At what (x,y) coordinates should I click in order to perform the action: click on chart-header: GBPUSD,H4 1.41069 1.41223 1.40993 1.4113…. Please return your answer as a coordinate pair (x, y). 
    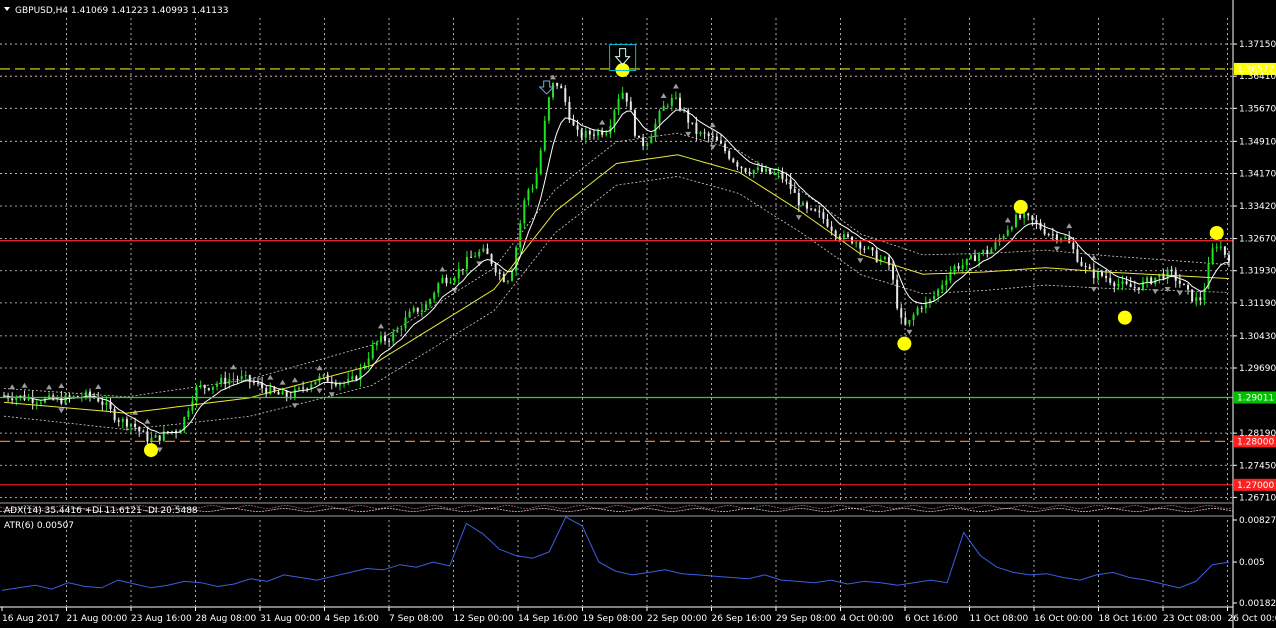
    Looking at the image, I should click on (116, 11).